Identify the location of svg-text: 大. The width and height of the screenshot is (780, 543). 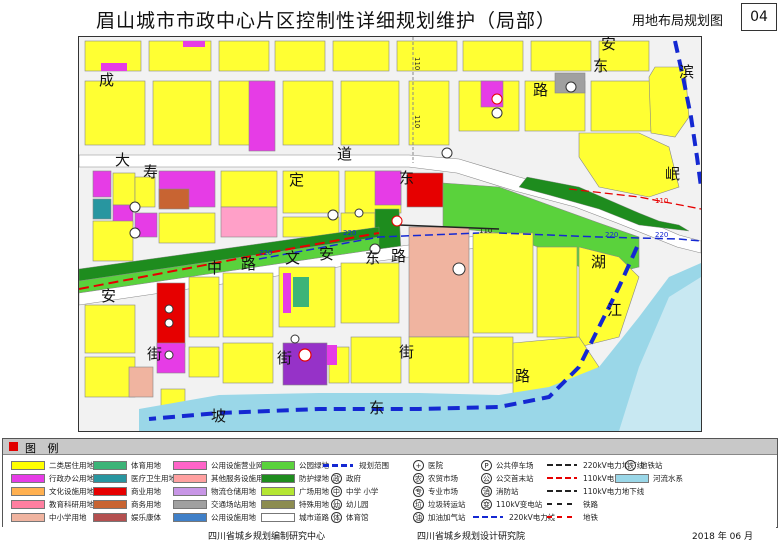
(122, 160).